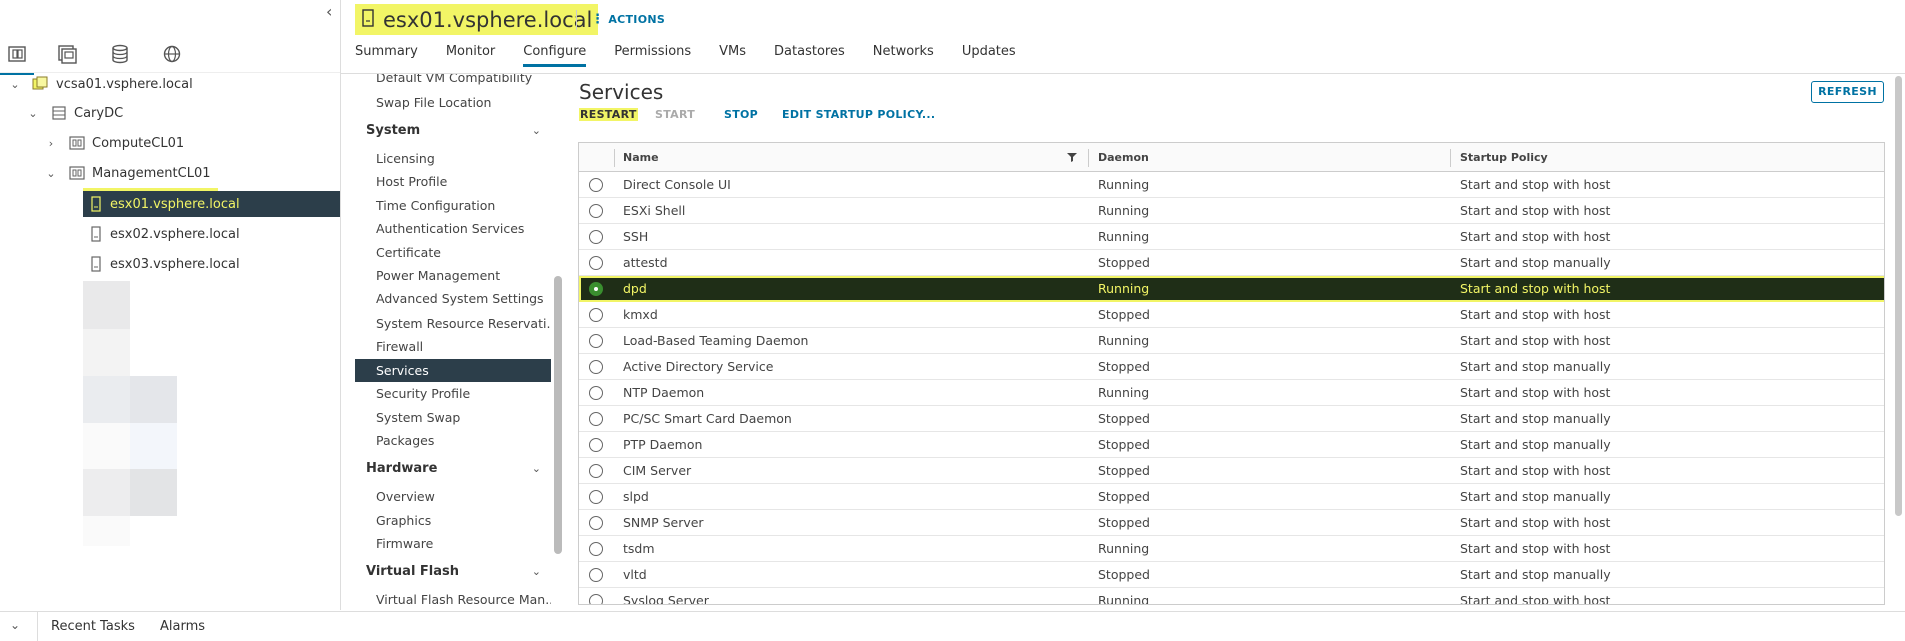  Describe the element at coordinates (211, 202) in the screenshot. I see `tree-item-host-esx01: esx01.vsphere.local` at that location.